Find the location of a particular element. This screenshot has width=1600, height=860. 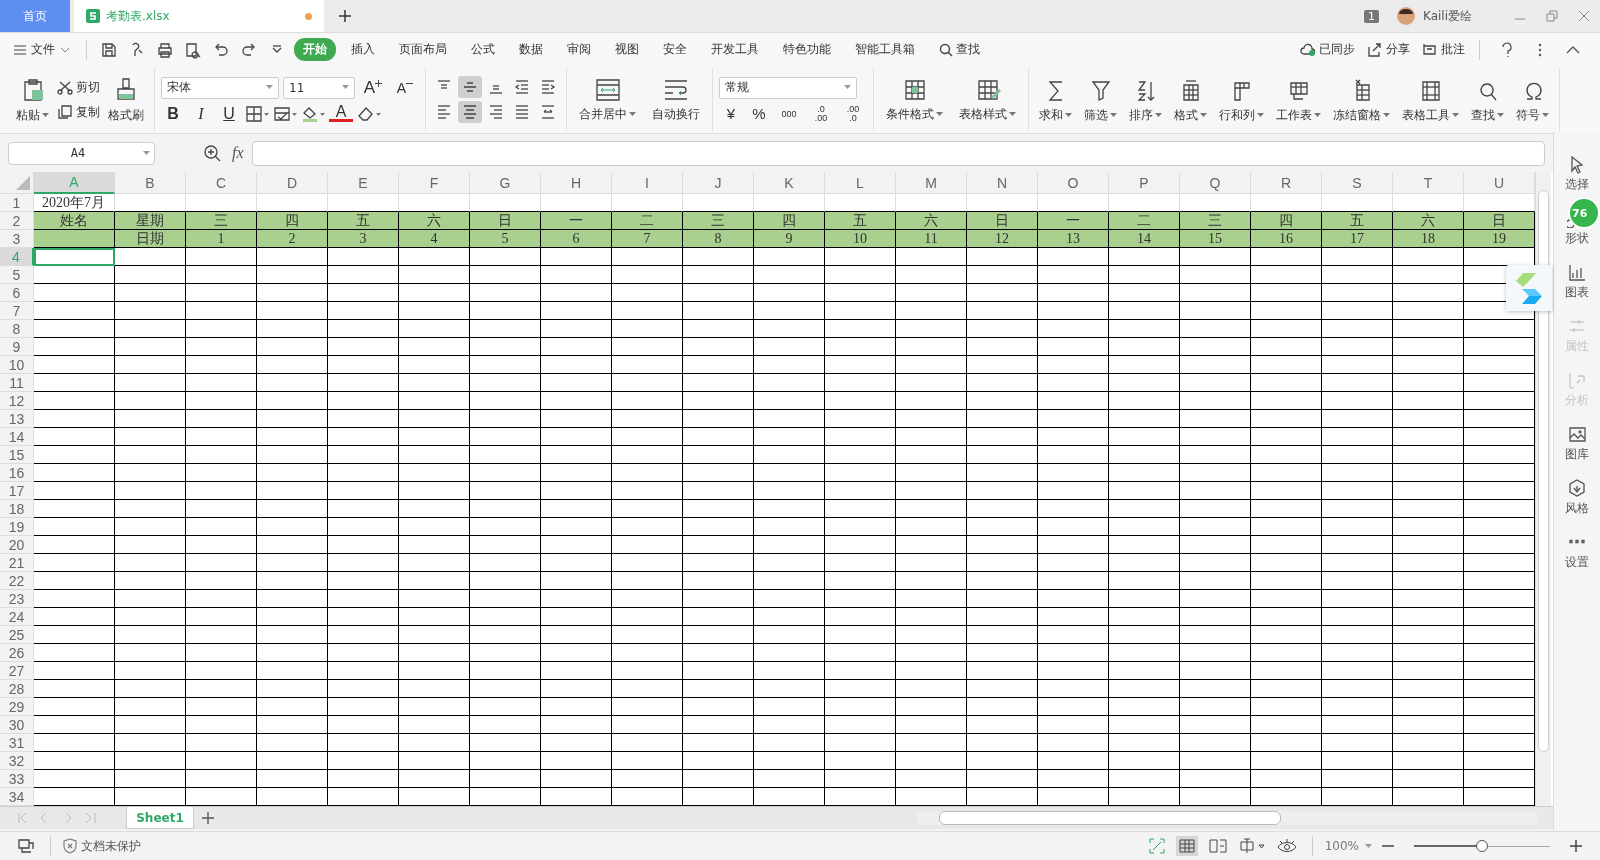

percent-button: % is located at coordinates (759, 113).